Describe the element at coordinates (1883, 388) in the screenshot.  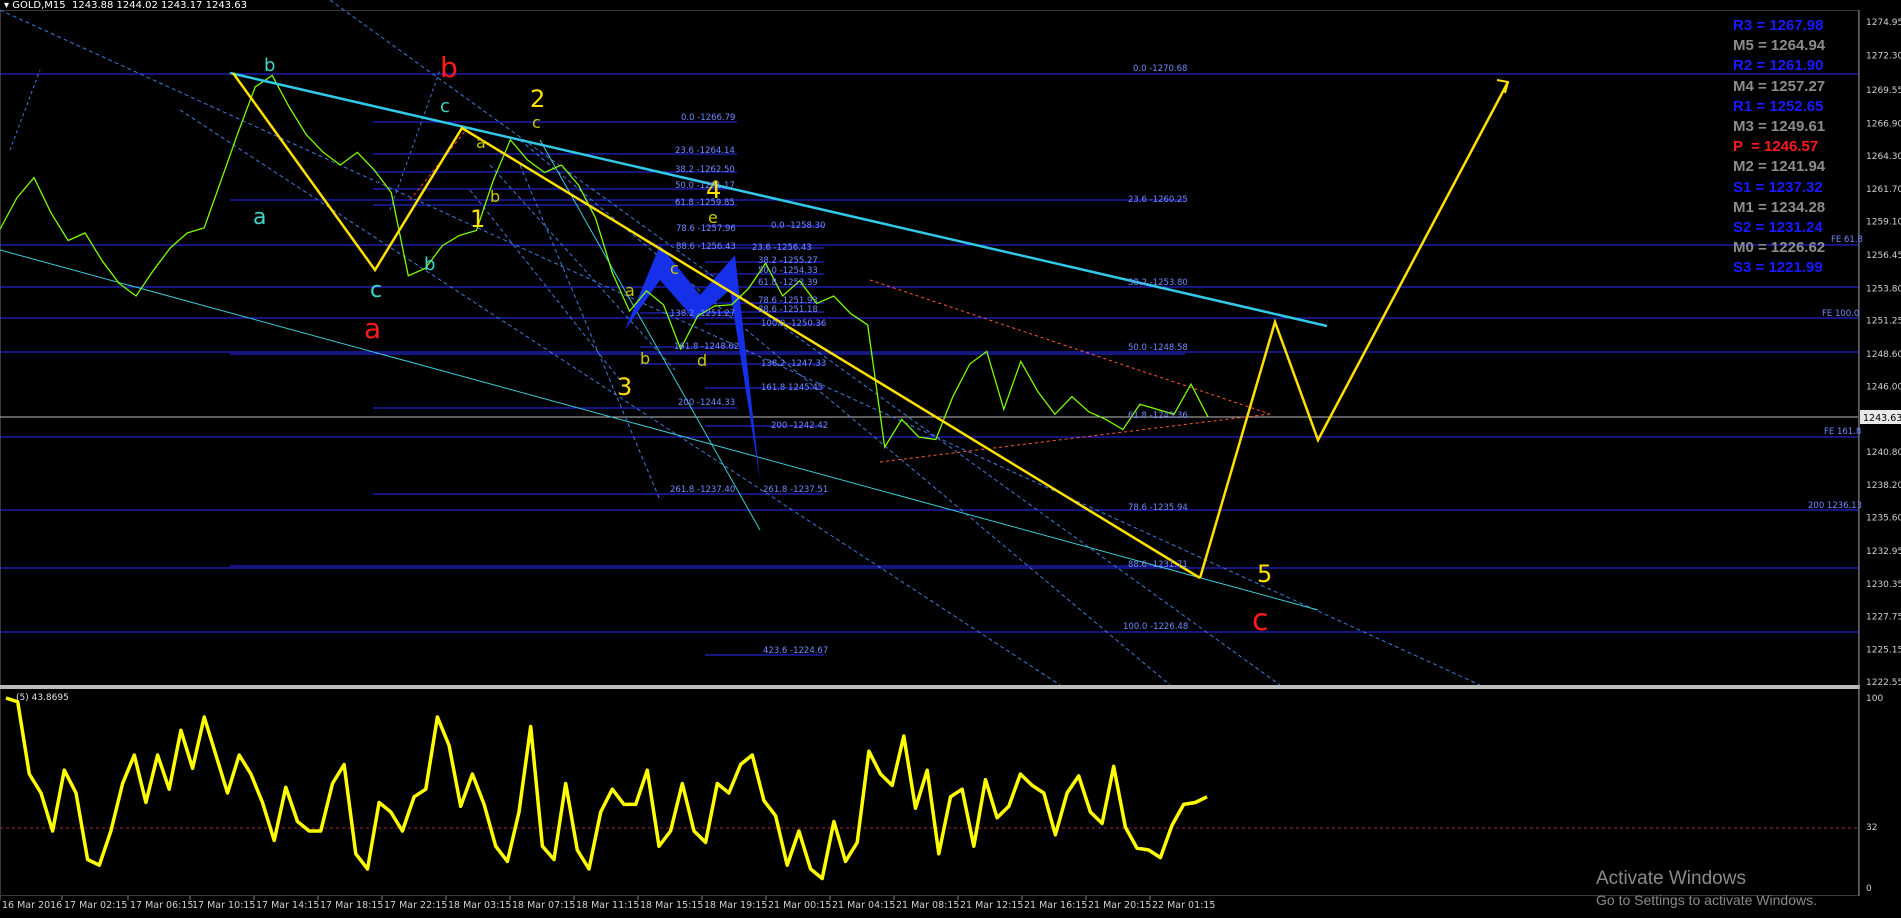
I see `price-tick-label: 1246.00` at that location.